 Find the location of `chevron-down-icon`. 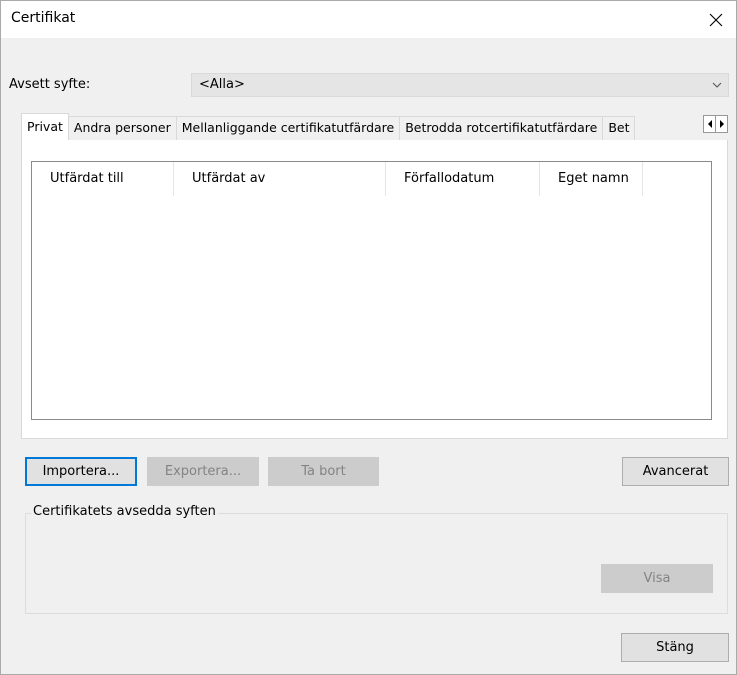

chevron-down-icon is located at coordinates (717, 85).